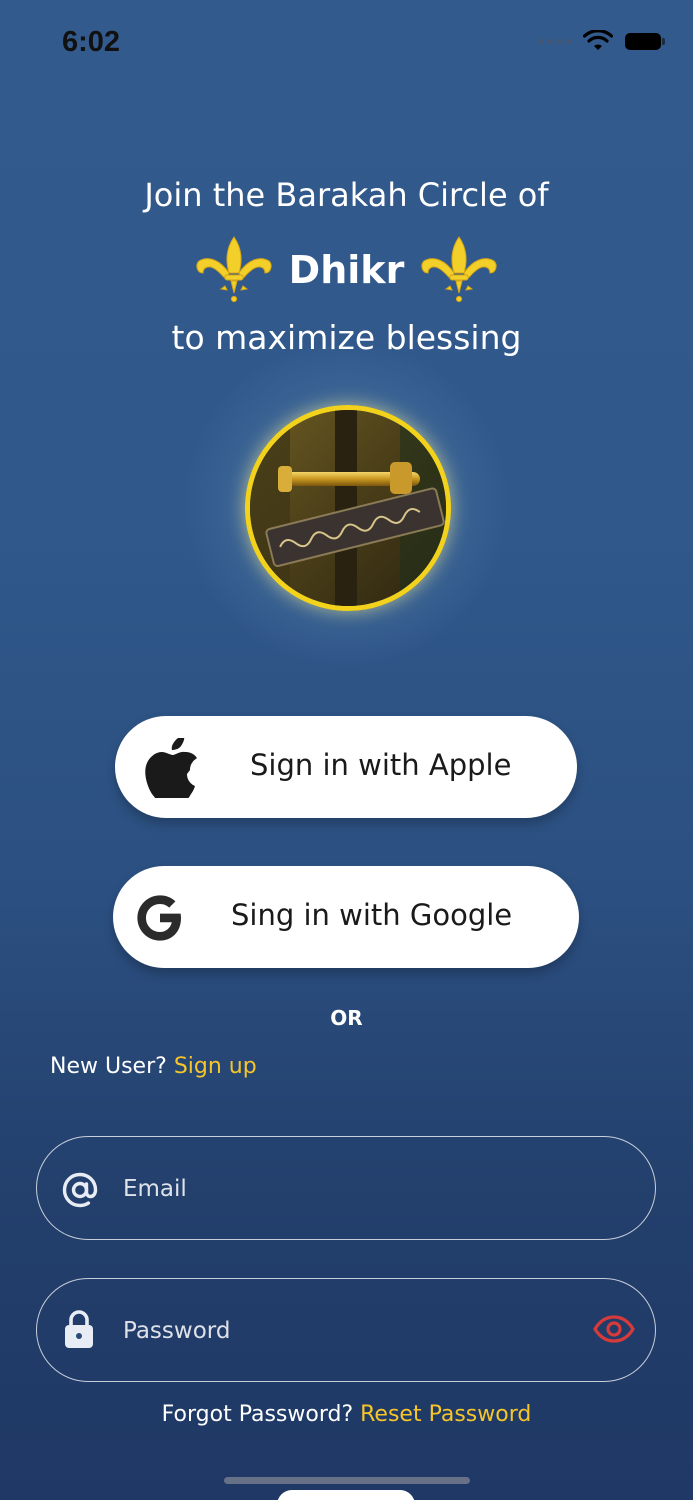  I want to click on google-icon, so click(159, 918).